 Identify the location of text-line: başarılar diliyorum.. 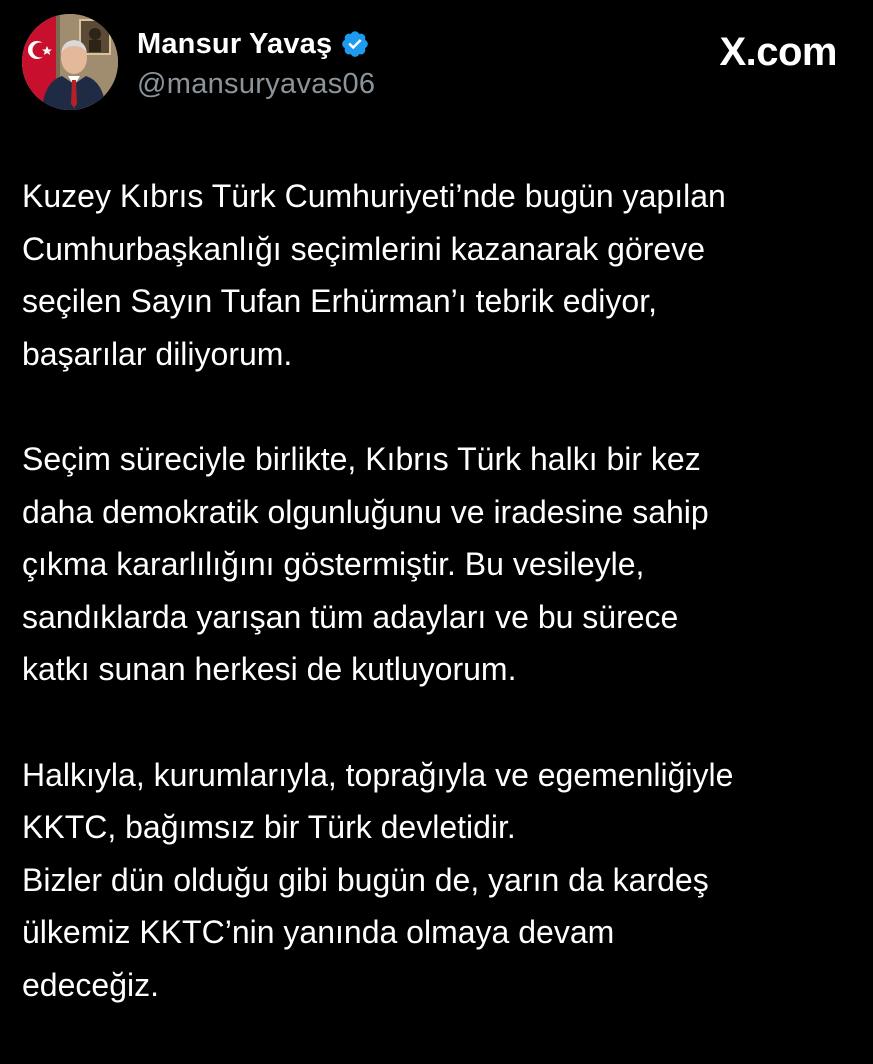
(157, 353).